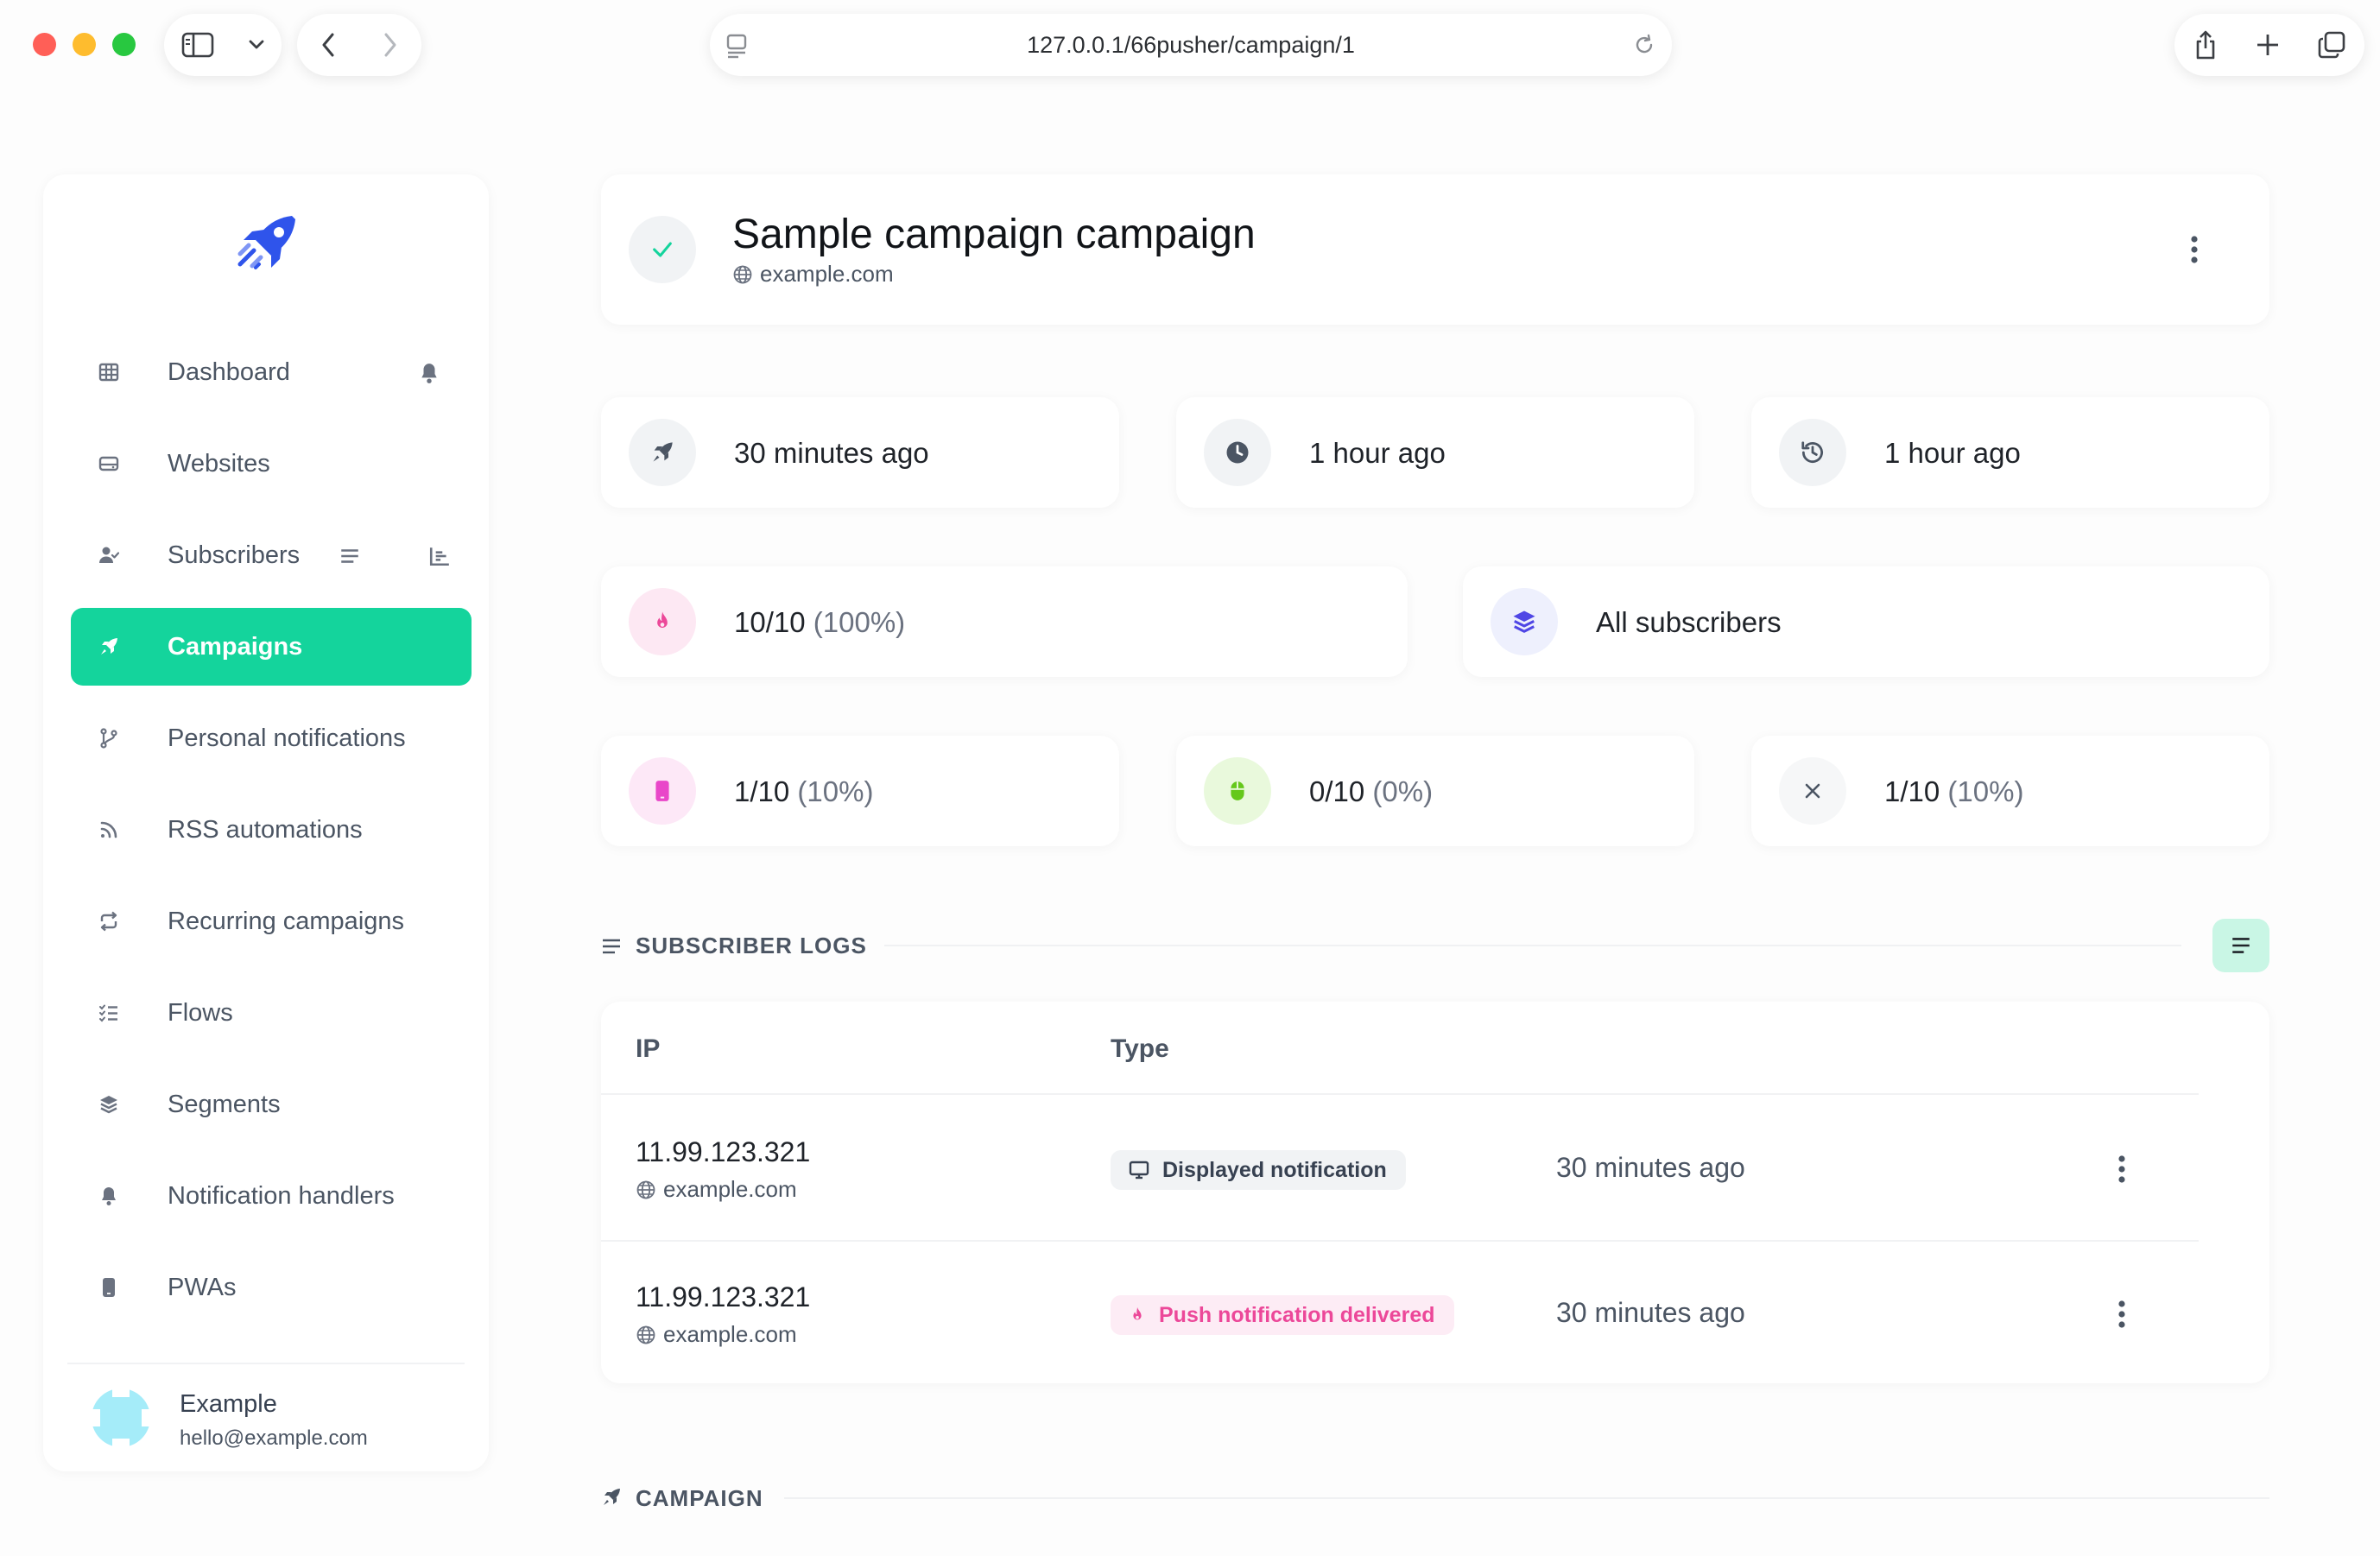  I want to click on sidebar-item-rss-automations: RSS automations, so click(271, 830).